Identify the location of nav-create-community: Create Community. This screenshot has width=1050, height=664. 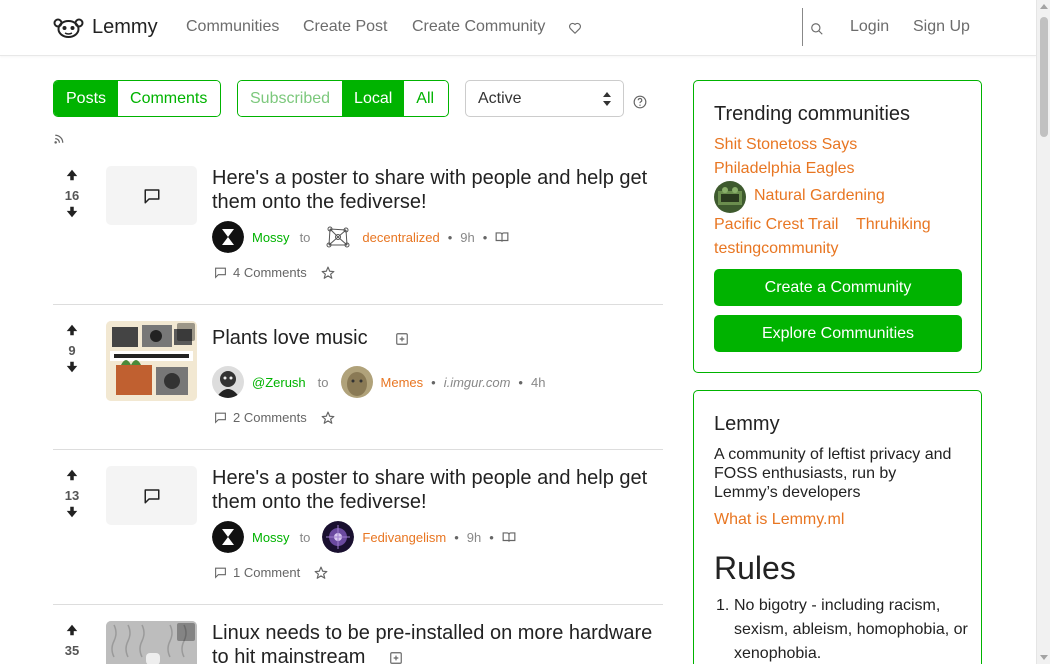
(478, 27).